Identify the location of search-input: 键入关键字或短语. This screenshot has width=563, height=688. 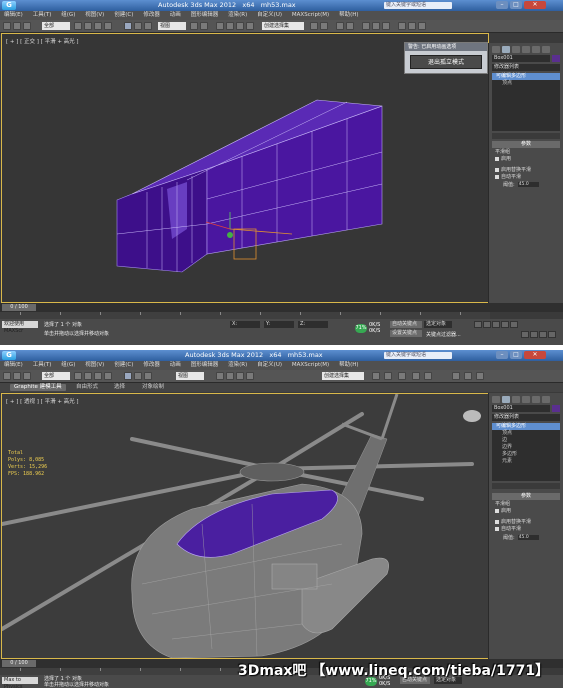
(418, 5).